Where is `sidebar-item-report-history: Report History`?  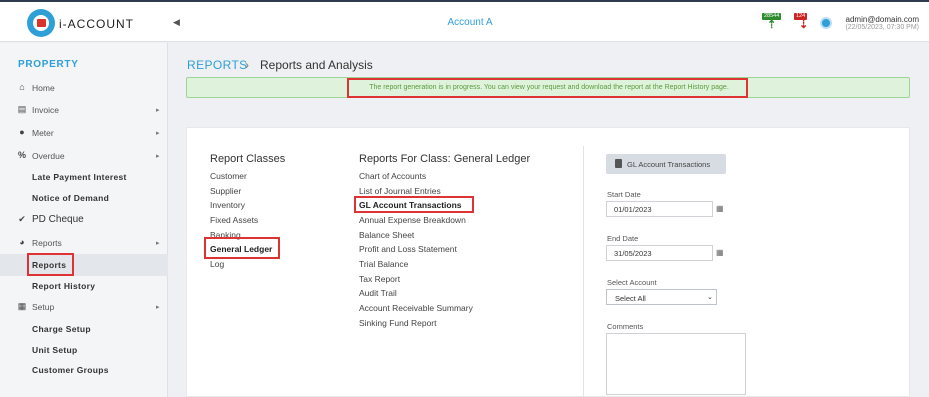 sidebar-item-report-history: Report History is located at coordinates (84, 286).